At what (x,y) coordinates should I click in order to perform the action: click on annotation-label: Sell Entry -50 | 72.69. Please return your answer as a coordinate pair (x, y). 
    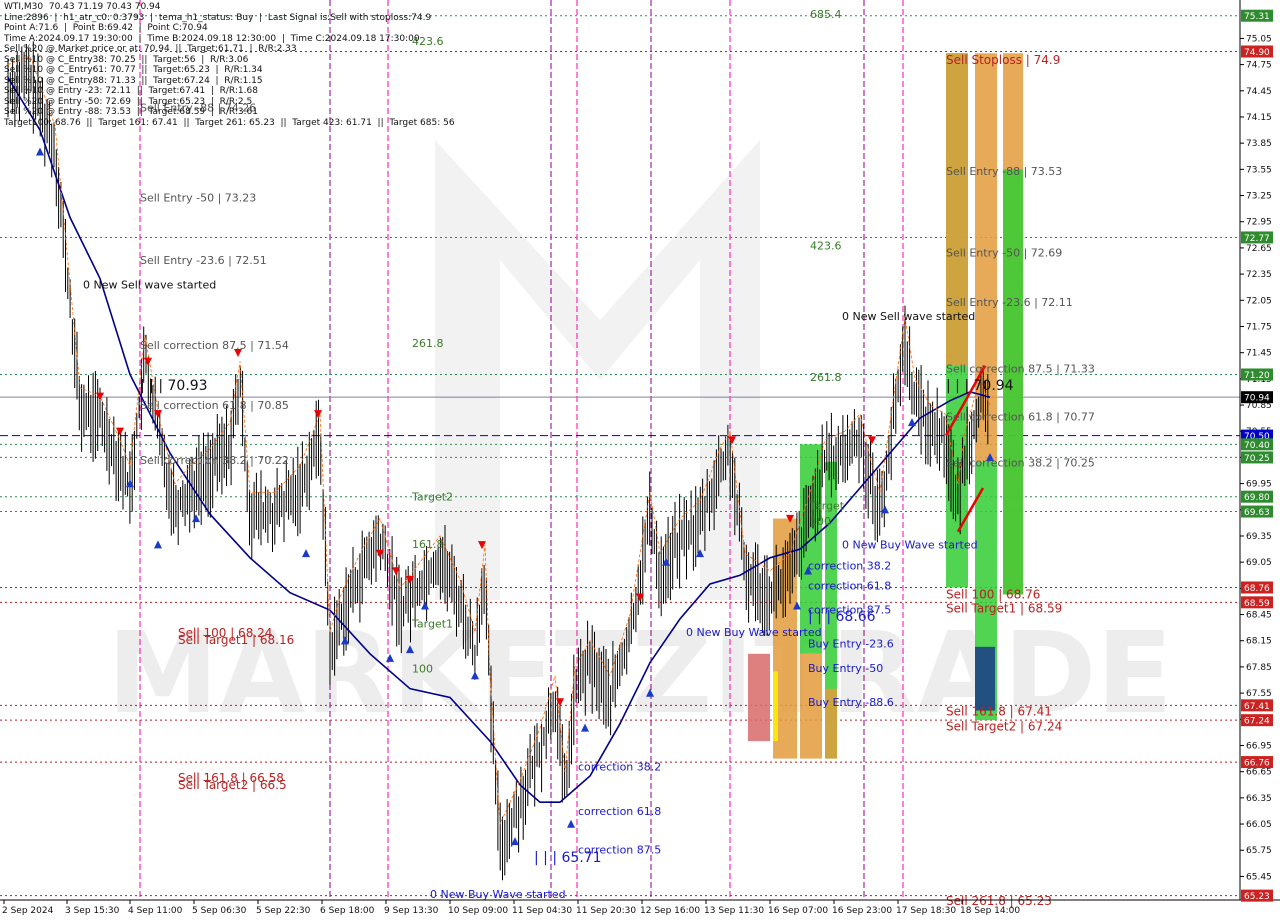
    Looking at the image, I should click on (1004, 252).